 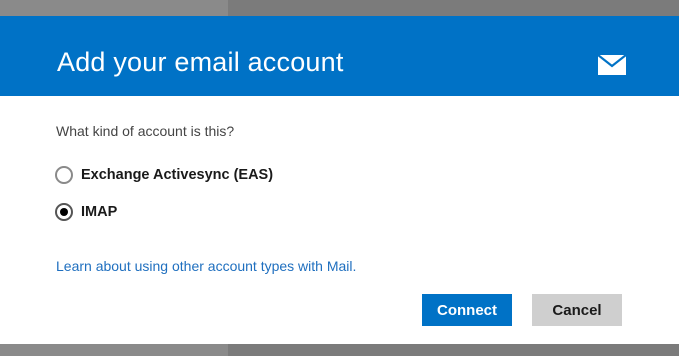 What do you see at coordinates (453, 350) in the screenshot?
I see `background-strip-bottom-right` at bounding box center [453, 350].